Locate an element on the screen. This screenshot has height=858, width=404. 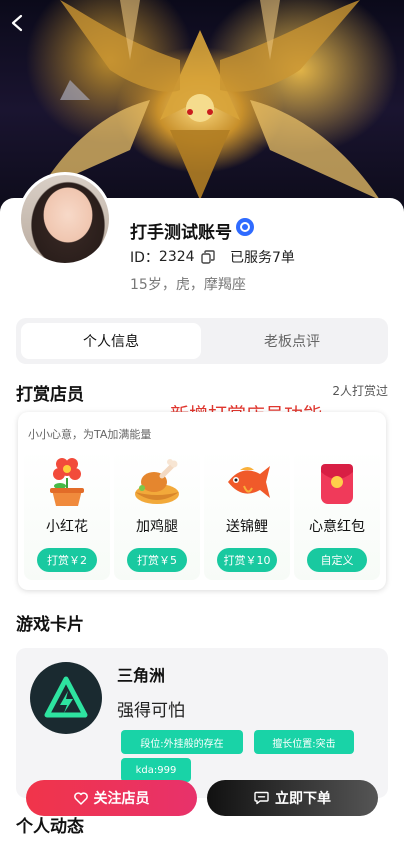
custom-tip-button: 自定义 is located at coordinates (337, 560).